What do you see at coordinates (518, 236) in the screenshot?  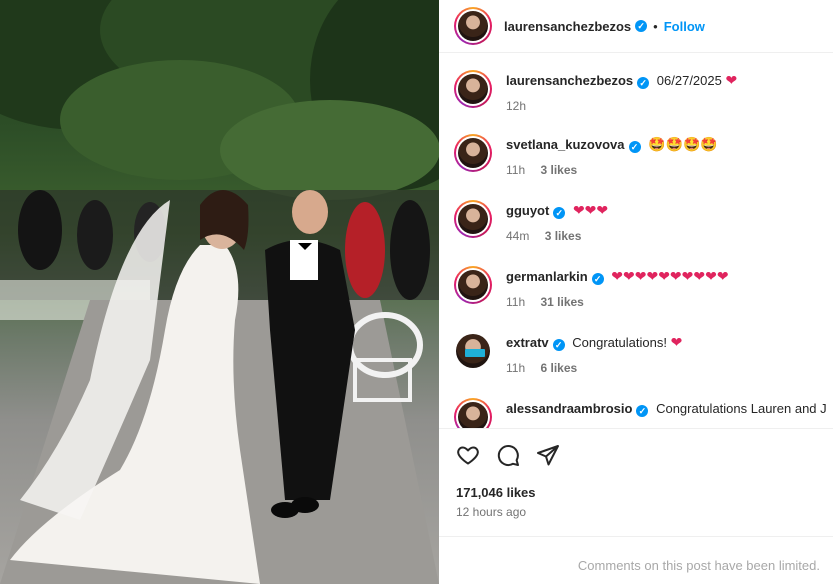 I see `comment-time: 44m` at bounding box center [518, 236].